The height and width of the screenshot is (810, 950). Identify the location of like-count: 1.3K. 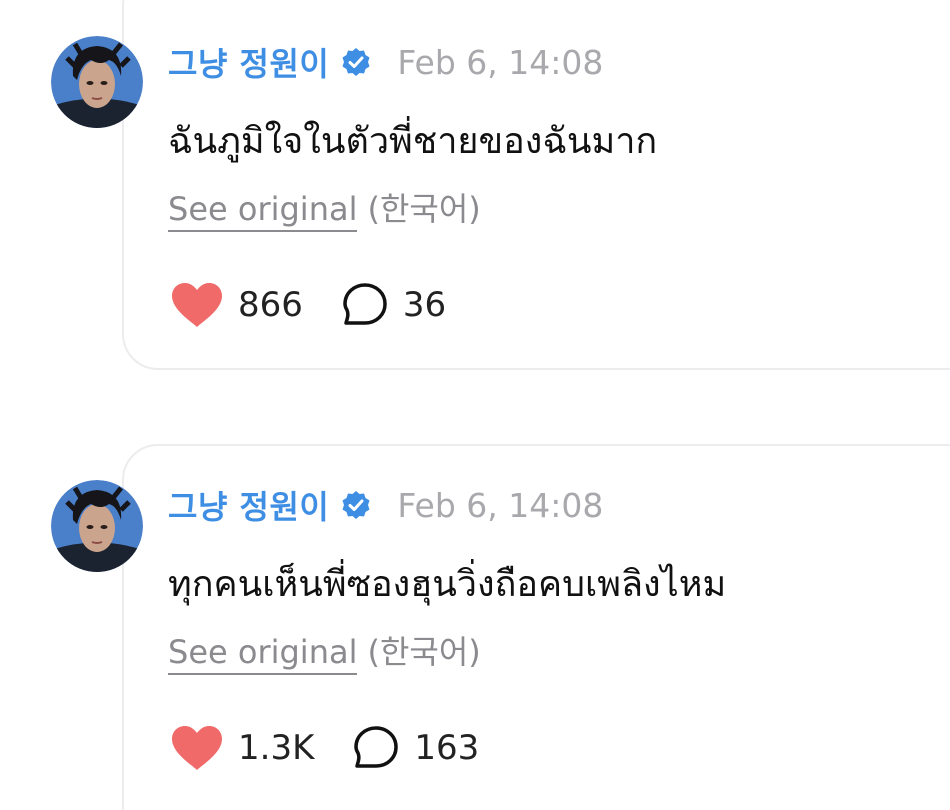
(276, 748).